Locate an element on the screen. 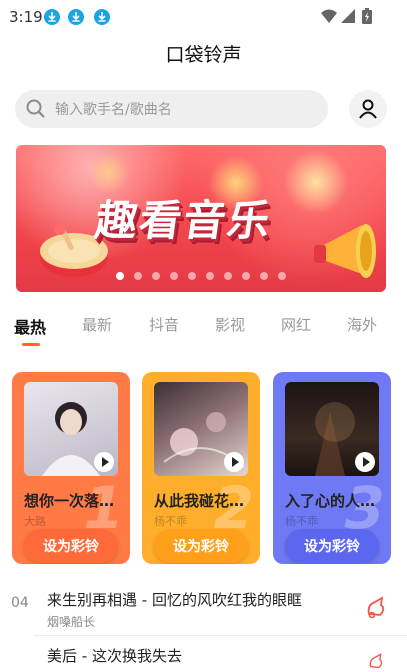 This screenshot has width=407, height=672. tab-overseas: 海外 is located at coordinates (362, 324).